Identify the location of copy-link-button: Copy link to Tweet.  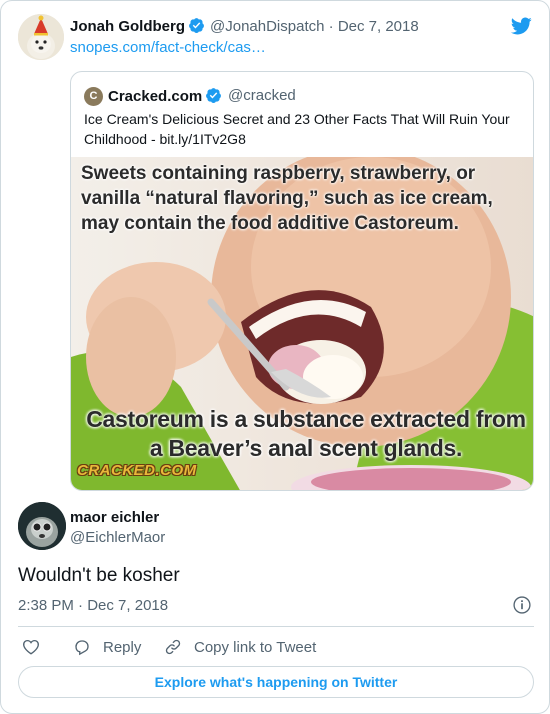
(240, 647).